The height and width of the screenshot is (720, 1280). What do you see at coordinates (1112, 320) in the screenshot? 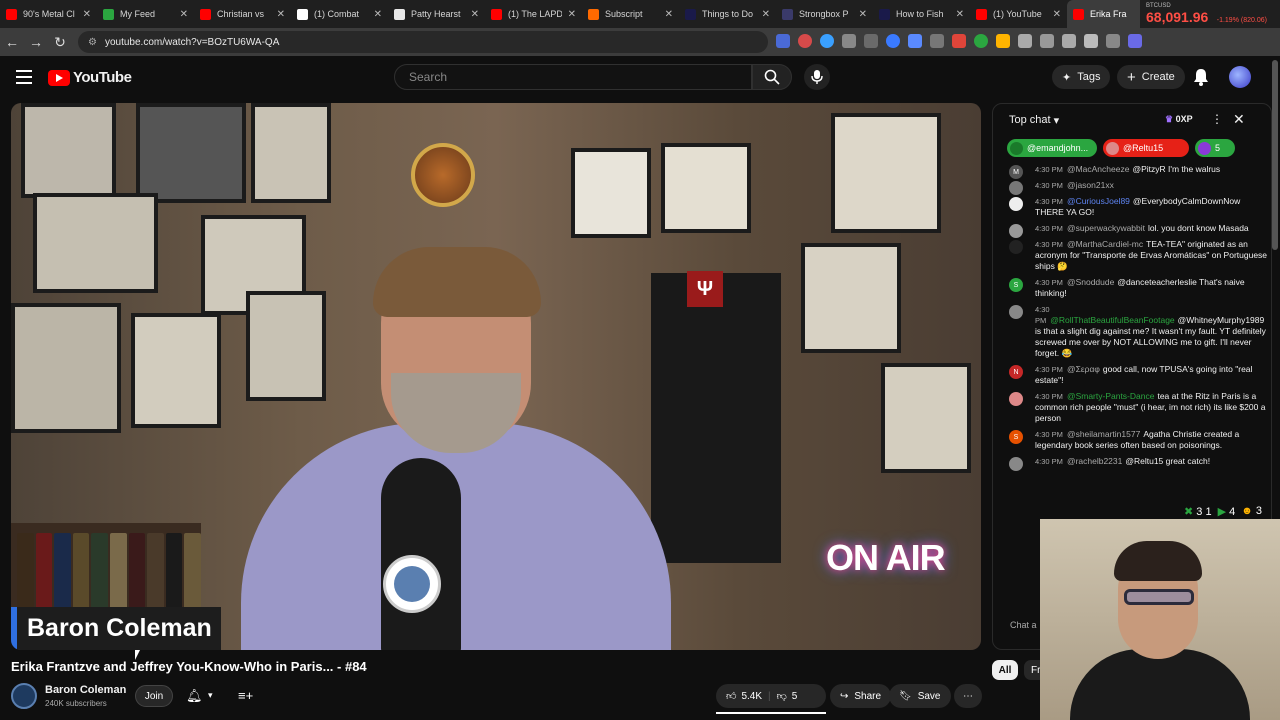
I see `chat-author: @RollThatBeautifulBeanFootage` at bounding box center [1112, 320].